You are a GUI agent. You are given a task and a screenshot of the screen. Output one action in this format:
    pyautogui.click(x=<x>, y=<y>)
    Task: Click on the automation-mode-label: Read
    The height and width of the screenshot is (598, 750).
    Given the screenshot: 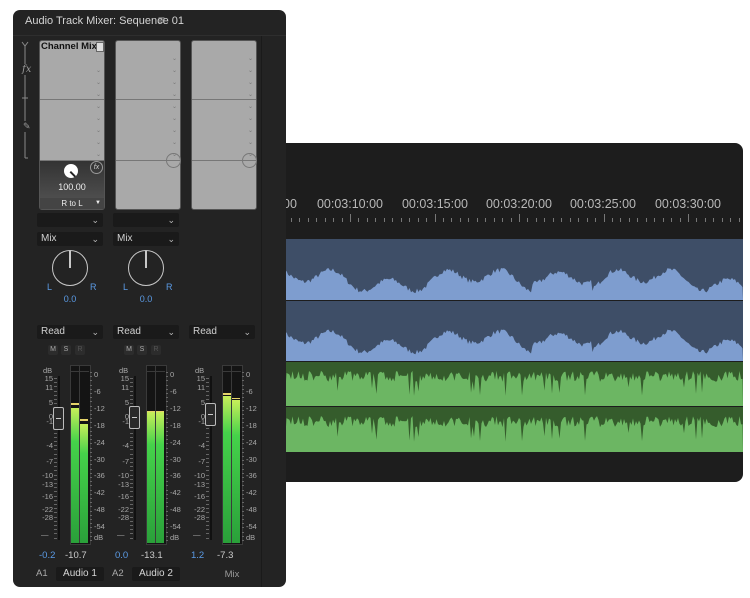 What is the action you would take?
    pyautogui.click(x=129, y=331)
    